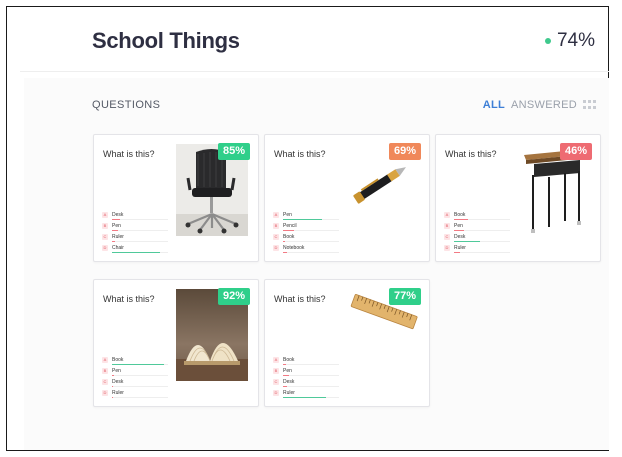  Describe the element at coordinates (494, 105) in the screenshot. I see `filter-all: ALL` at that location.